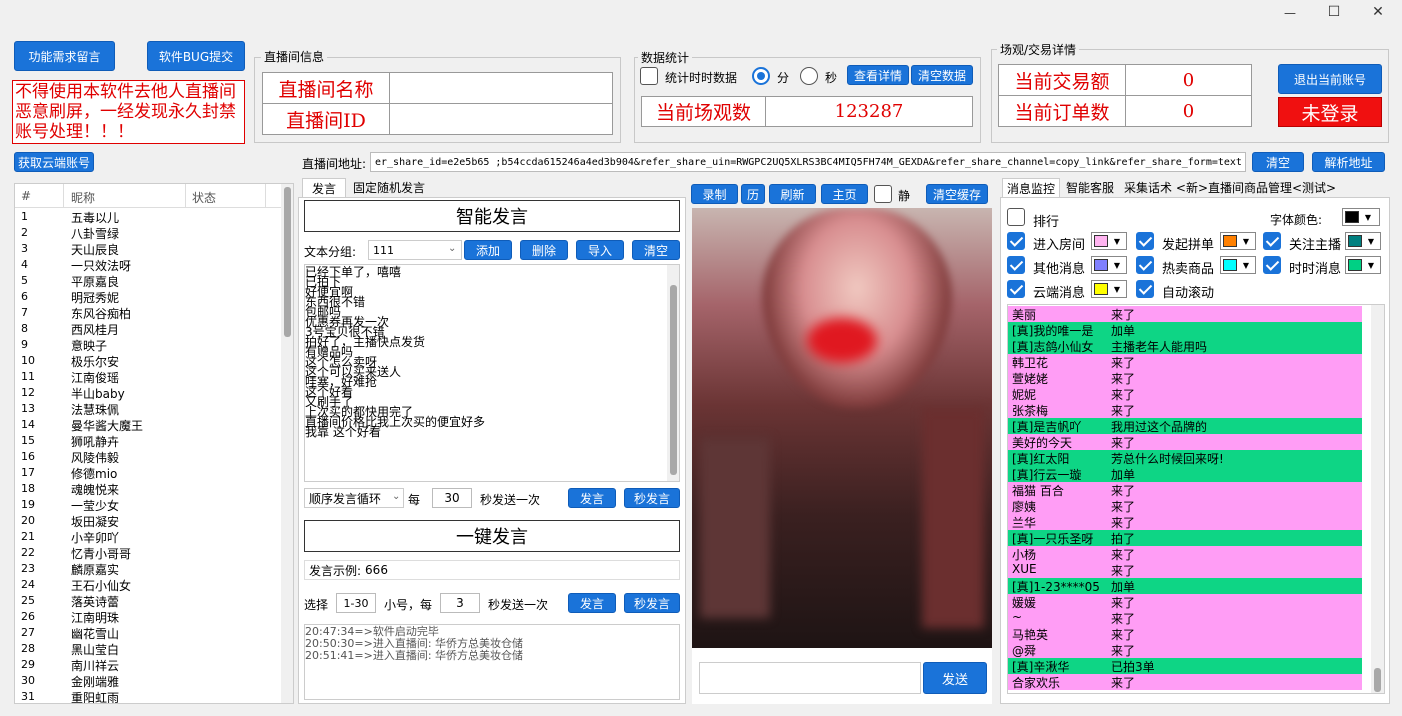  What do you see at coordinates (148, 457) in the screenshot?
I see `user-row: 16 风陵伟毅` at bounding box center [148, 457].